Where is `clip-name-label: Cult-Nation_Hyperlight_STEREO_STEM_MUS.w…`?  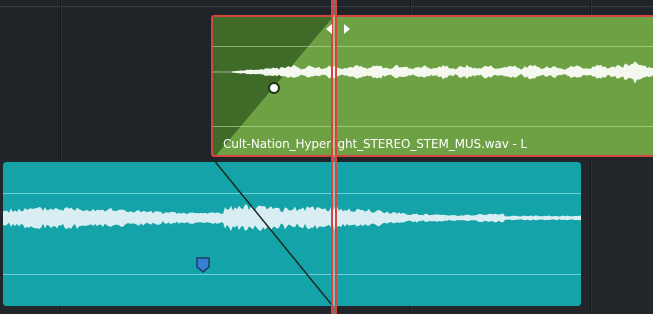 clip-name-label: Cult-Nation_Hyperlight_STEREO_STEM_MUS.w… is located at coordinates (375, 144).